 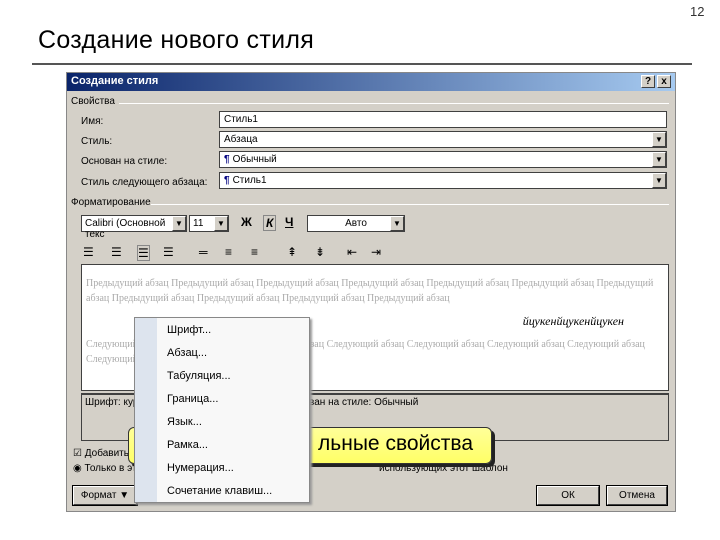 What do you see at coordinates (93, 101) in the screenshot?
I see `properties-group-label: Свойства` at bounding box center [93, 101].